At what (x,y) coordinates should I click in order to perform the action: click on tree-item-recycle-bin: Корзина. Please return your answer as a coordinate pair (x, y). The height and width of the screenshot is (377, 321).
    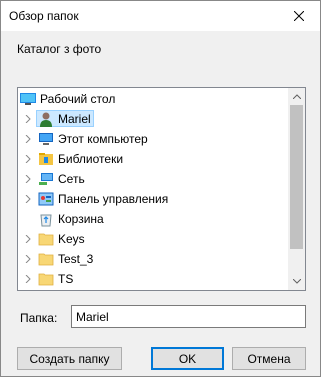
    Looking at the image, I should click on (154, 219).